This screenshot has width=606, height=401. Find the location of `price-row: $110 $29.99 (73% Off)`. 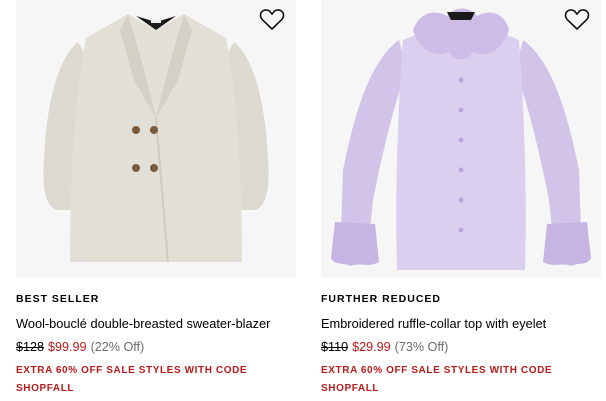

price-row: $110 $29.99 (73% Off) is located at coordinates (384, 347).